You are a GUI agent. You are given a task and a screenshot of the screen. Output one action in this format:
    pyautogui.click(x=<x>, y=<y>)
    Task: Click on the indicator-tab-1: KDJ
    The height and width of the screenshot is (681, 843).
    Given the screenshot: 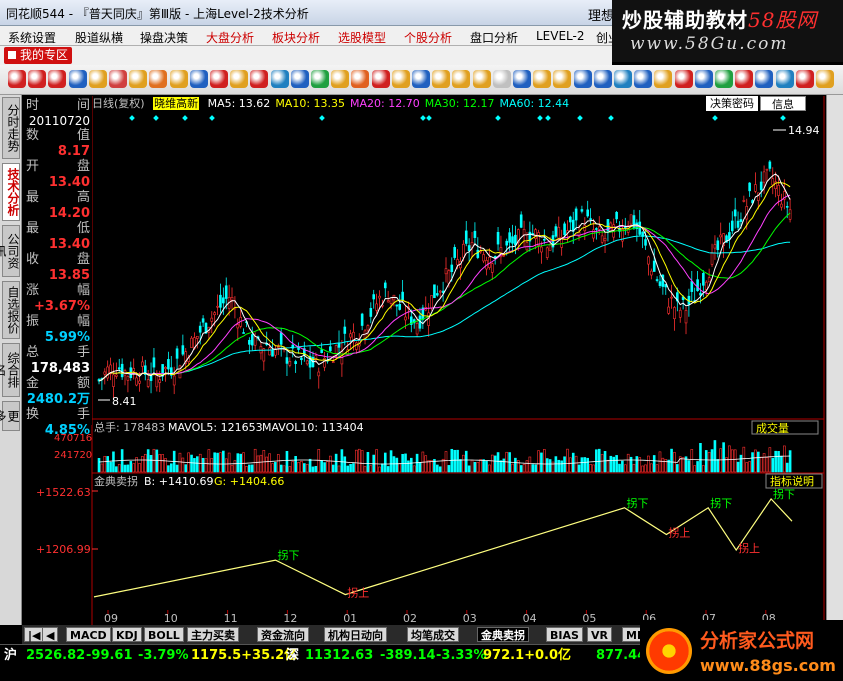 What is the action you would take?
    pyautogui.click(x=127, y=634)
    